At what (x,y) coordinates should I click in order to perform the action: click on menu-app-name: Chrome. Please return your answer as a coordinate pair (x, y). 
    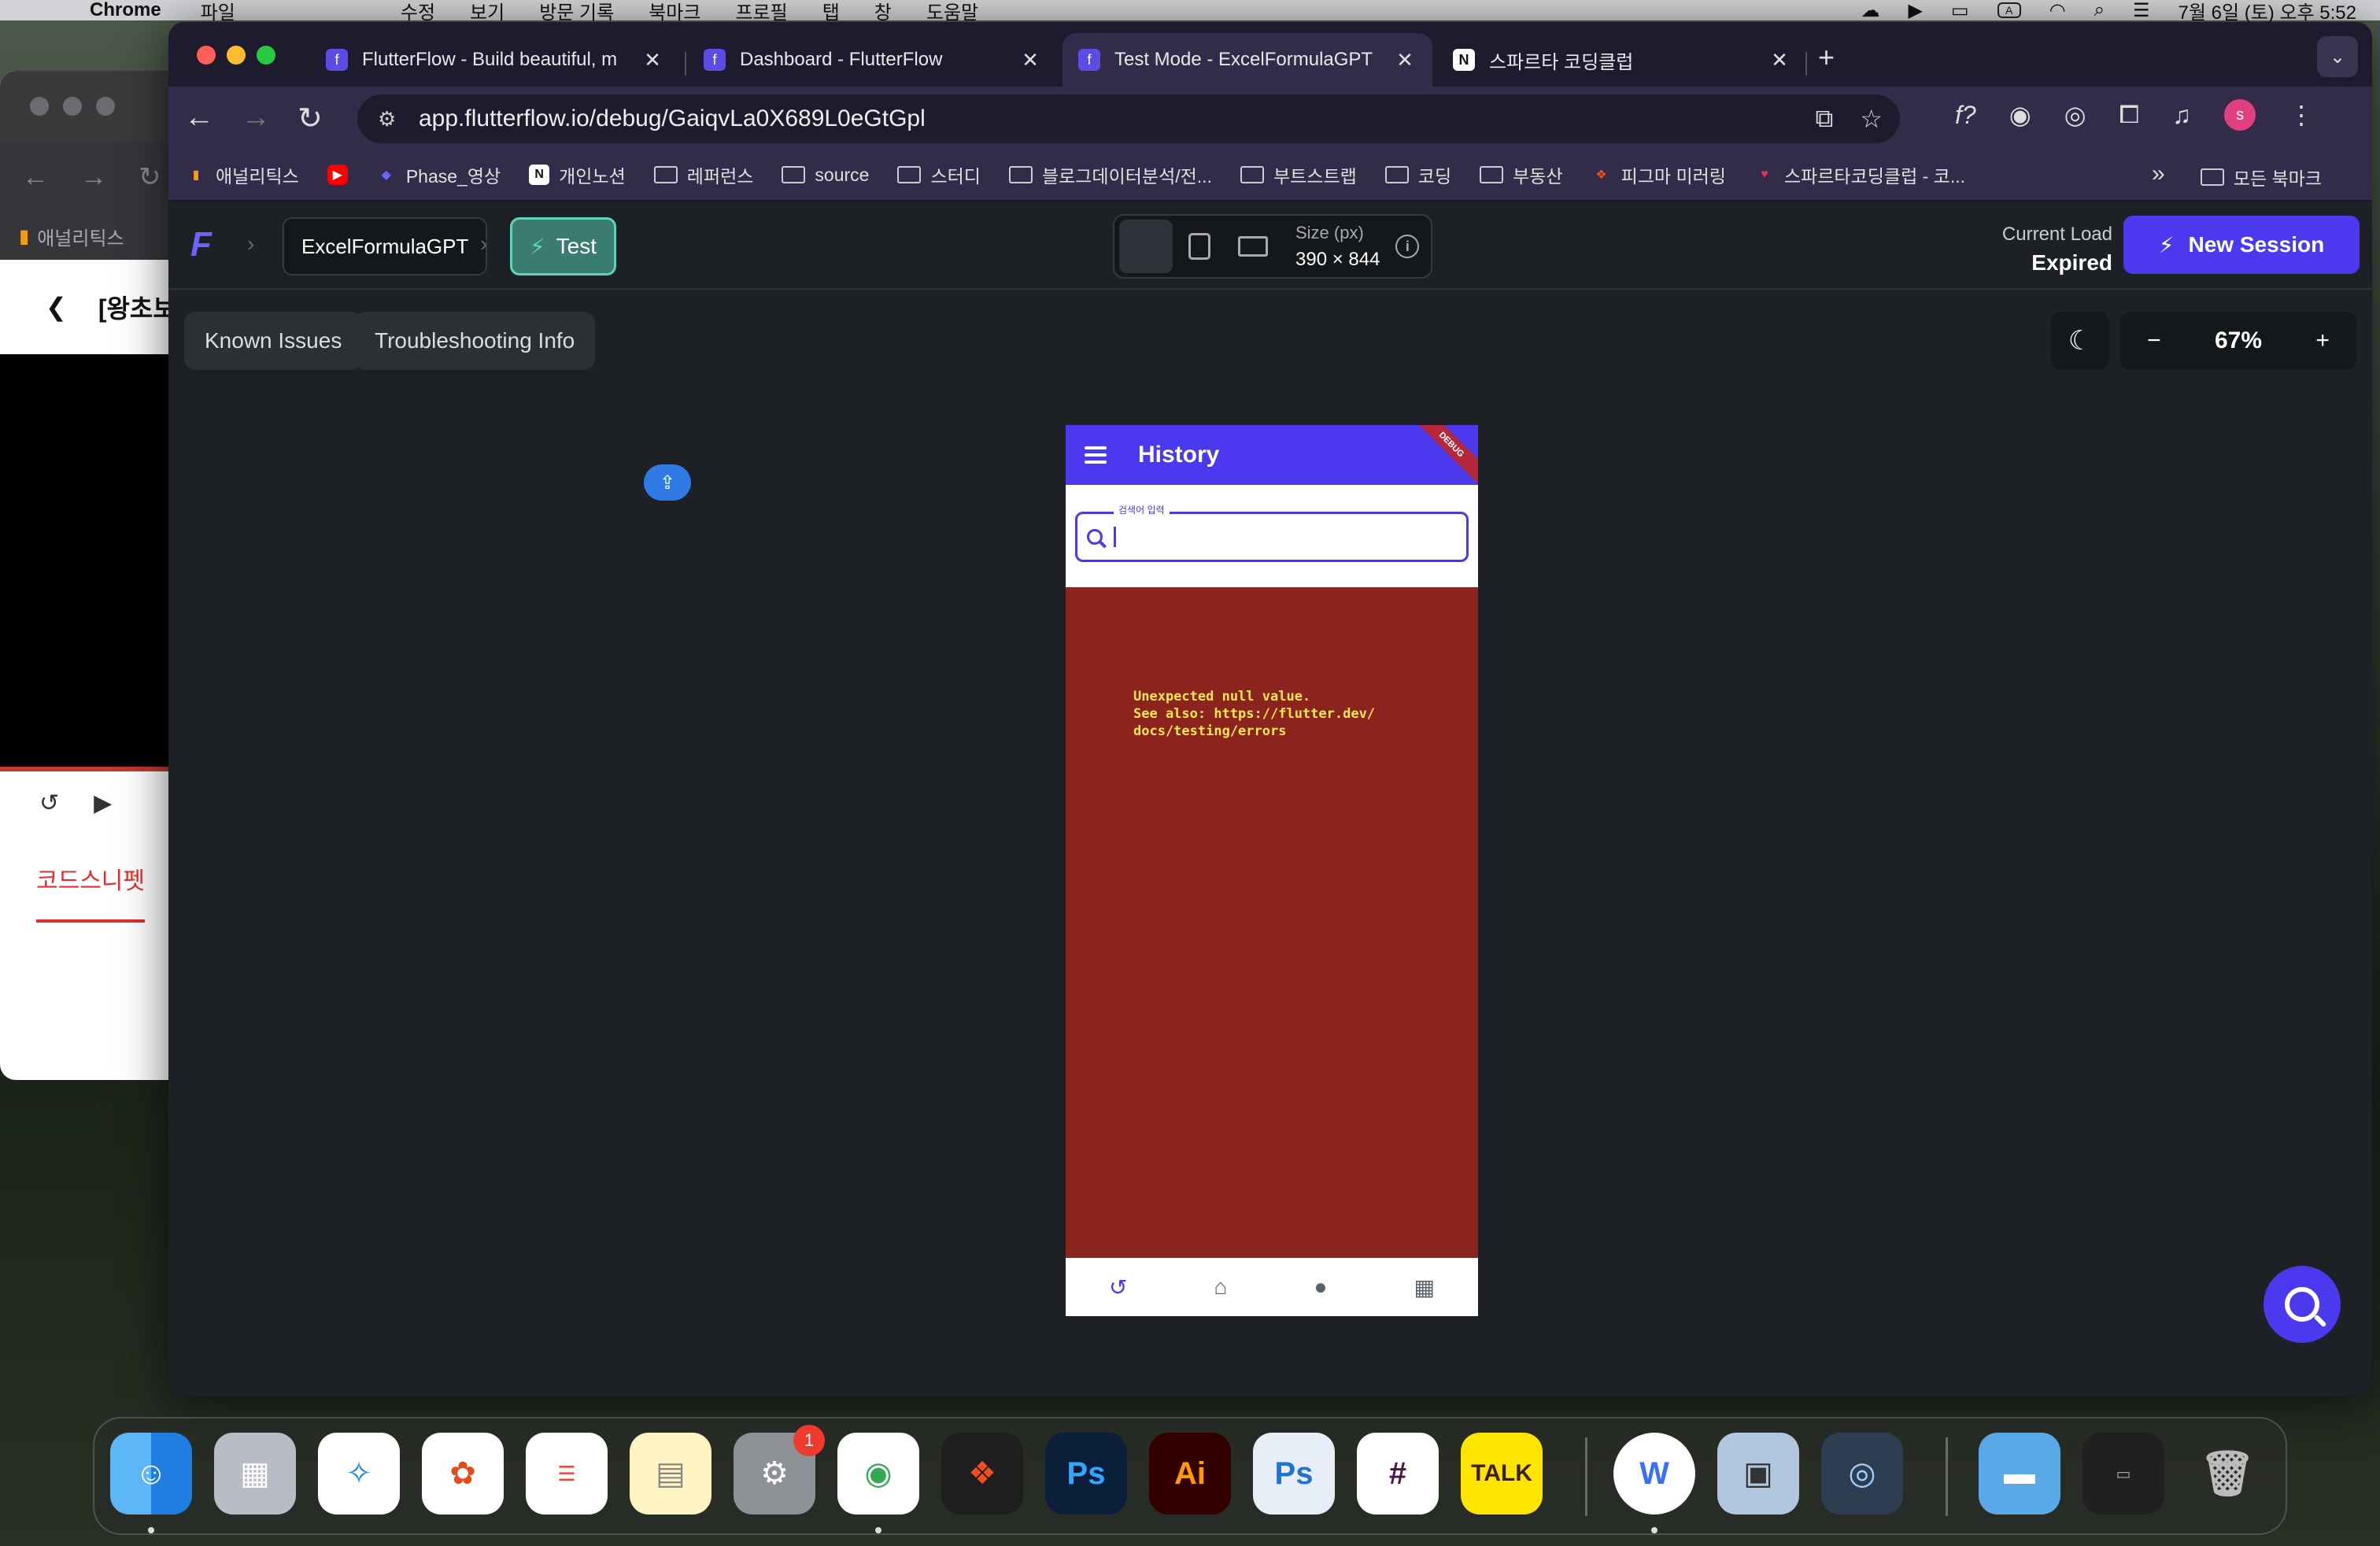
    Looking at the image, I should click on (125, 10).